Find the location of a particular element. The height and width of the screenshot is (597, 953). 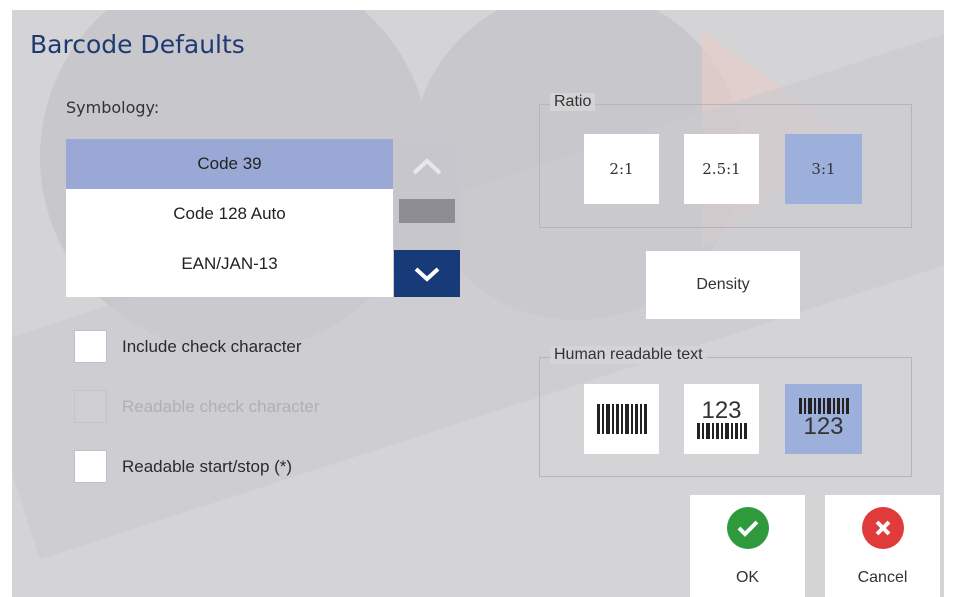

barcode-text-below-icon: 123 is located at coordinates (823, 419).